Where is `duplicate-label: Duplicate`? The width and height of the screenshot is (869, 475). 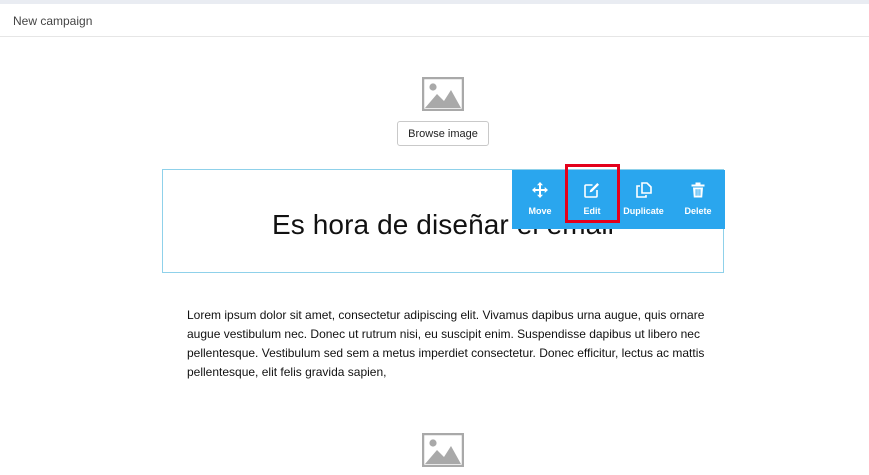
duplicate-label: Duplicate is located at coordinates (643, 211).